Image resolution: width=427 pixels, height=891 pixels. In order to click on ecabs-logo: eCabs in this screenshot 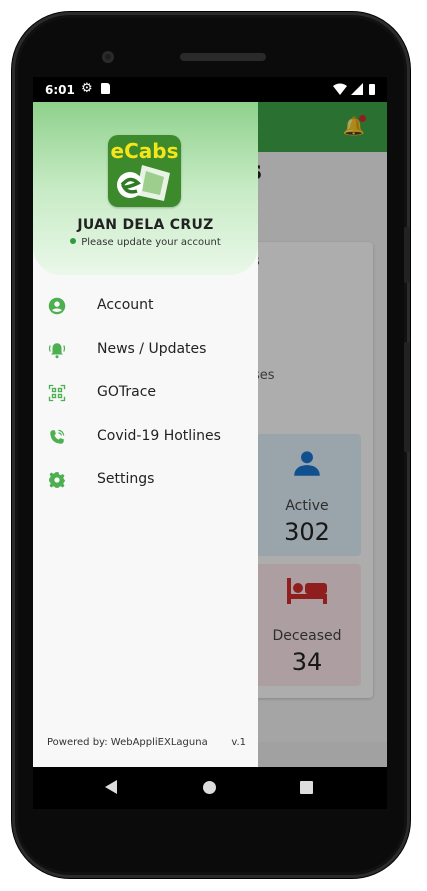, I will do `click(144, 171)`.